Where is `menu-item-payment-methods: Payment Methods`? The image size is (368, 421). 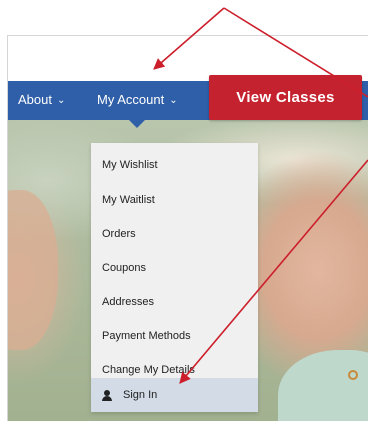 menu-item-payment-methods: Payment Methods is located at coordinates (174, 336).